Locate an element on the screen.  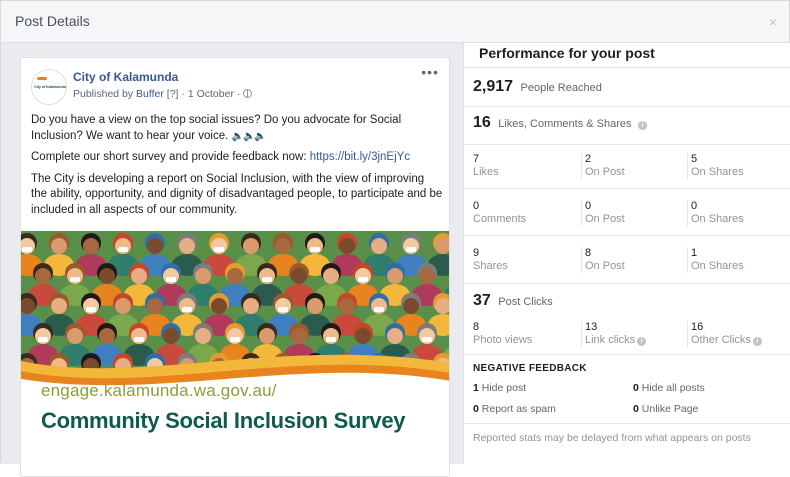
stat-value: 16 is located at coordinates (697, 327).